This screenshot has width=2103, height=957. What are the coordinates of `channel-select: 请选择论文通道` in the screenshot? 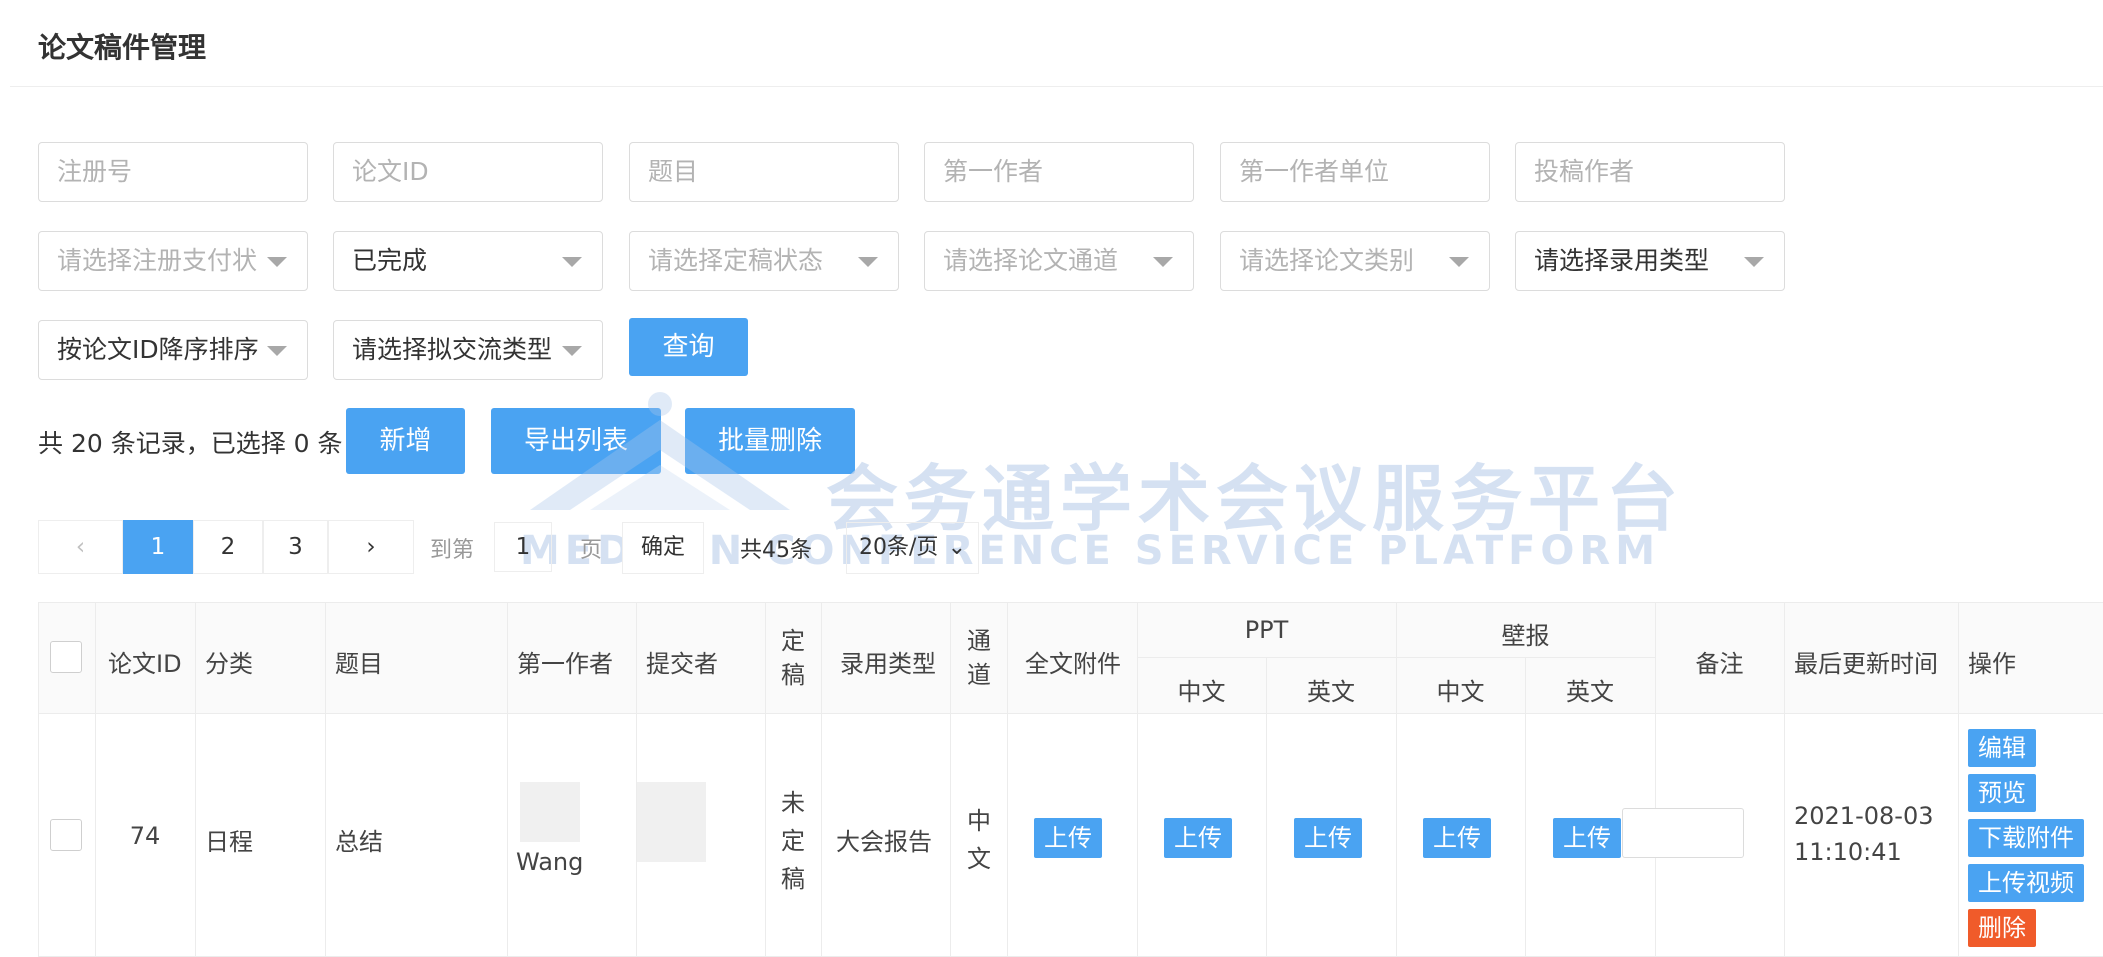 It's located at (1059, 261).